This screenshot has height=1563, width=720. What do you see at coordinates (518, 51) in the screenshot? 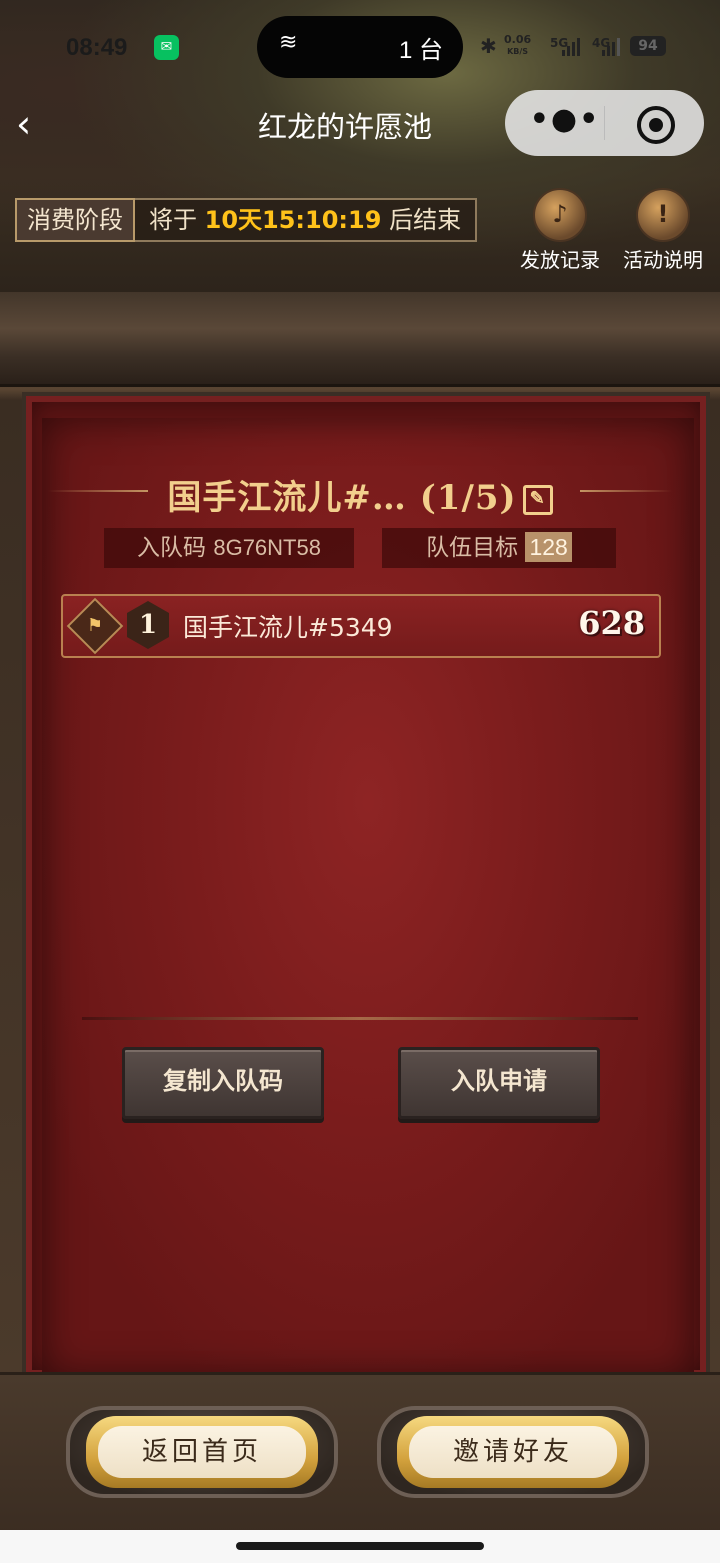
I see `net-speed-unit: KB/S` at bounding box center [518, 51].